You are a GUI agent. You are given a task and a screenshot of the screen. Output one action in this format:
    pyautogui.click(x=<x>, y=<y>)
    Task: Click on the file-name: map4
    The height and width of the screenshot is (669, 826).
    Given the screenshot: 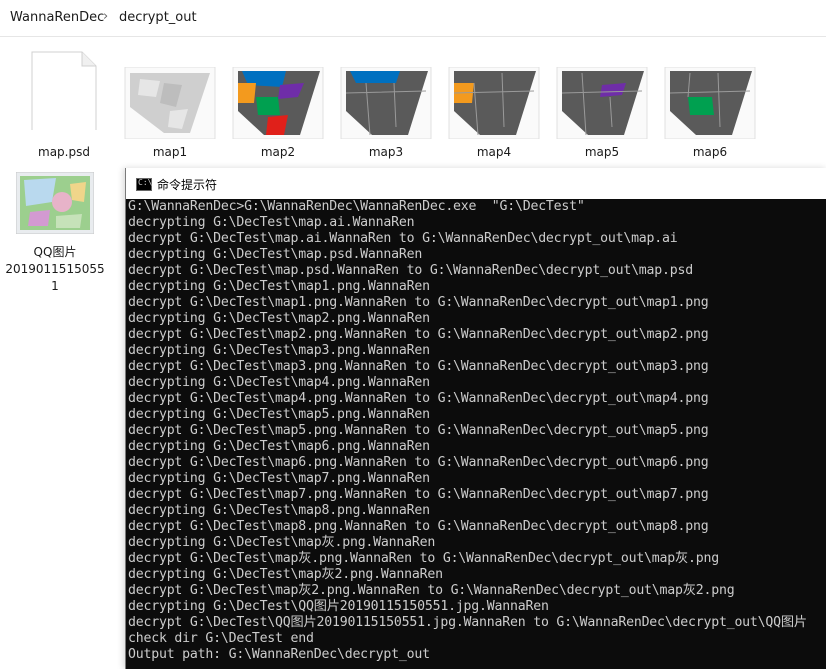 What is the action you would take?
    pyautogui.click(x=494, y=152)
    